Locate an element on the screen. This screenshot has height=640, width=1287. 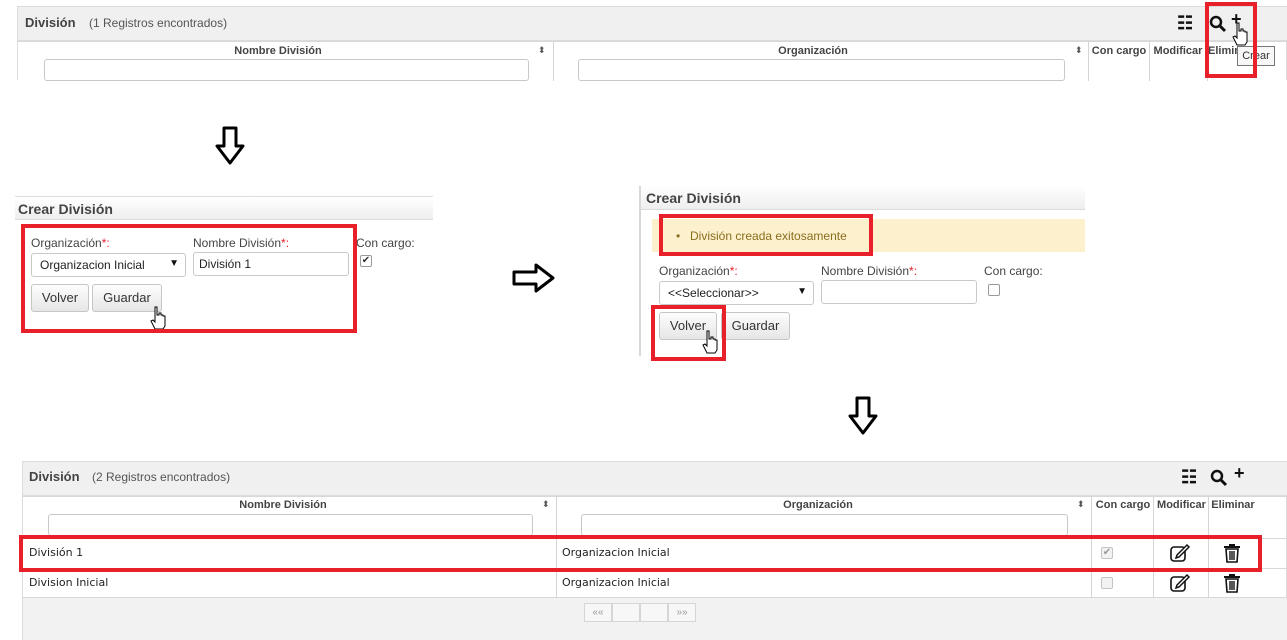
form1-org-label: Organización*: is located at coordinates (70, 243).